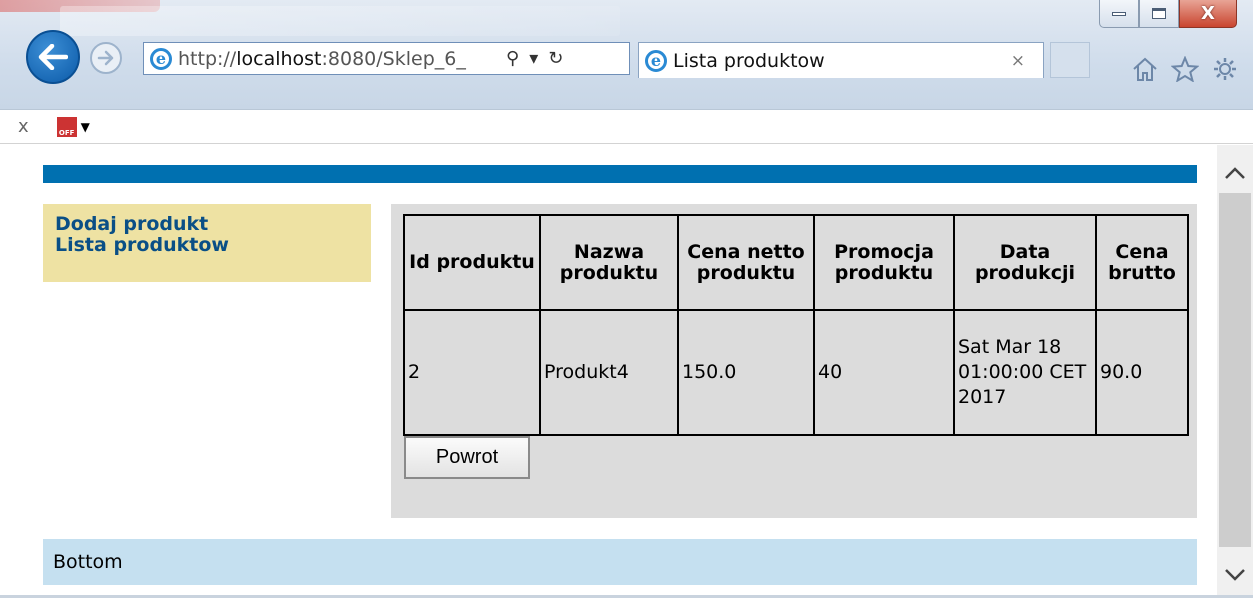  Describe the element at coordinates (467, 457) in the screenshot. I see `powrot-button: Powrot` at that location.